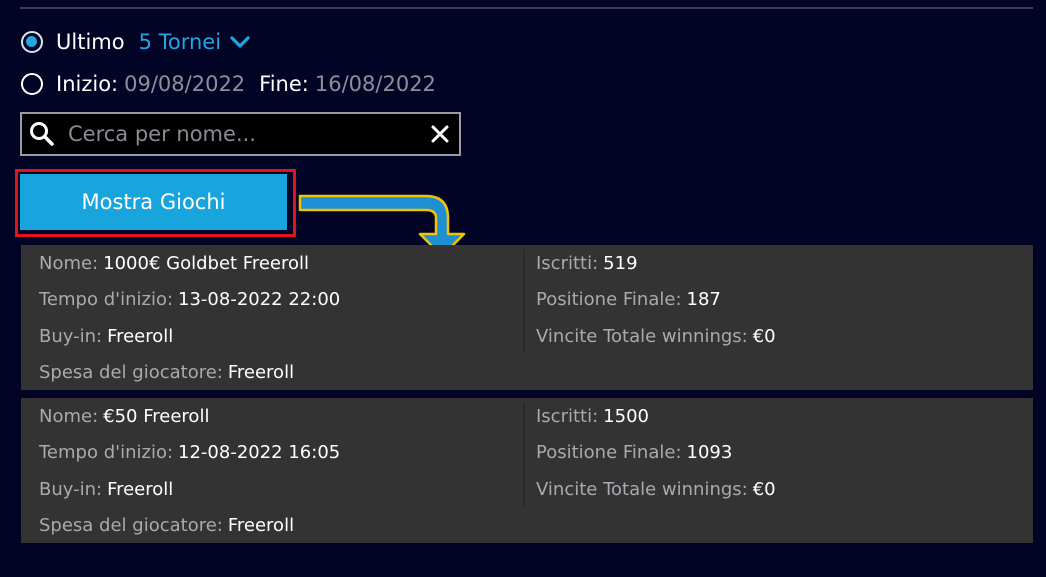 The height and width of the screenshot is (577, 1046). I want to click on range-end-date: 16/08/2022, so click(375, 84).